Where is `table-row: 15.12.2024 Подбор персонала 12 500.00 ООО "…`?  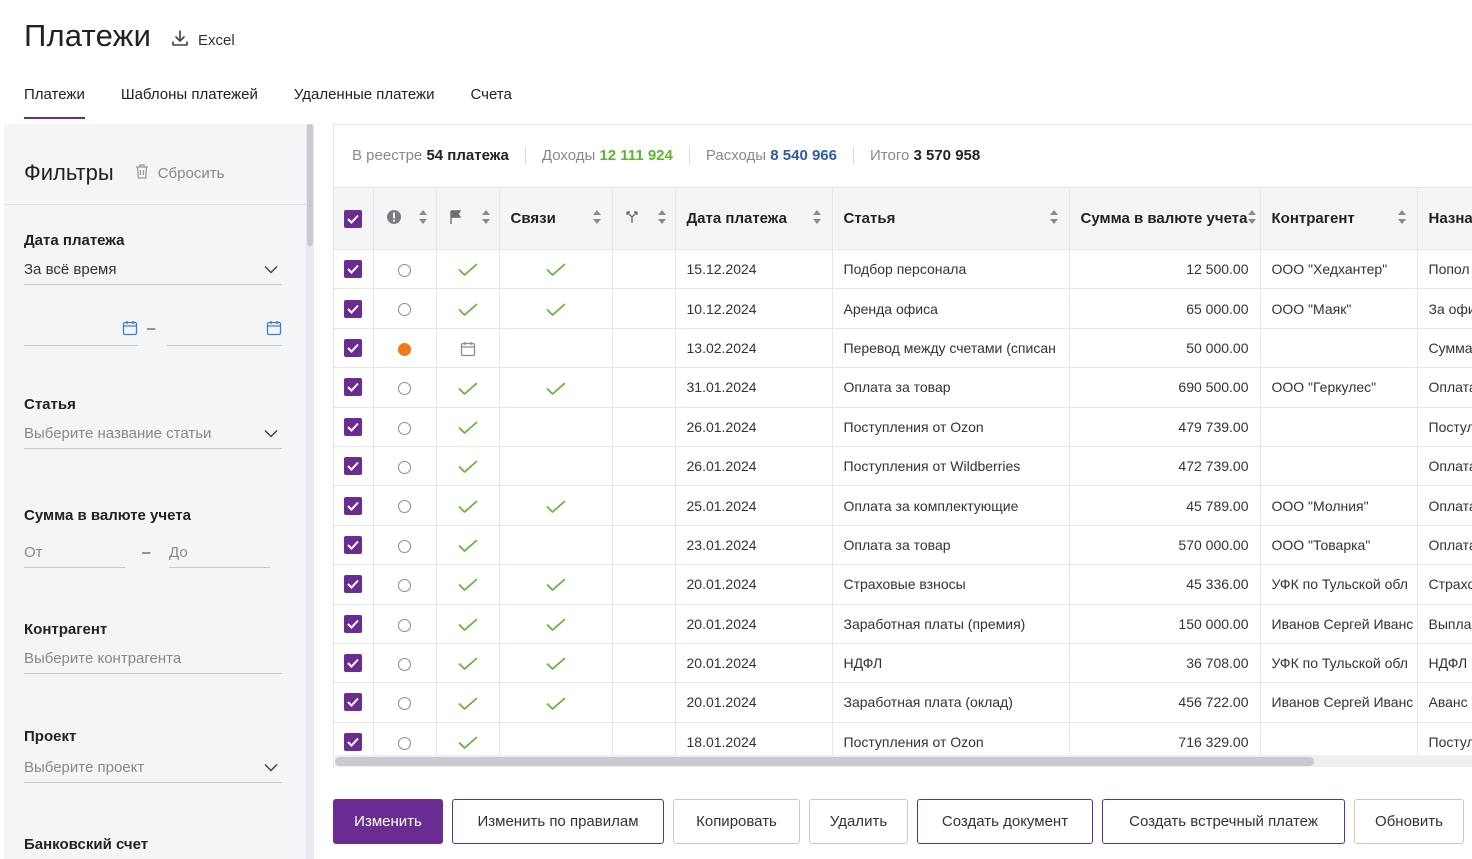 table-row: 15.12.2024 Подбор персонала 12 500.00 ООО "… is located at coordinates (903, 269).